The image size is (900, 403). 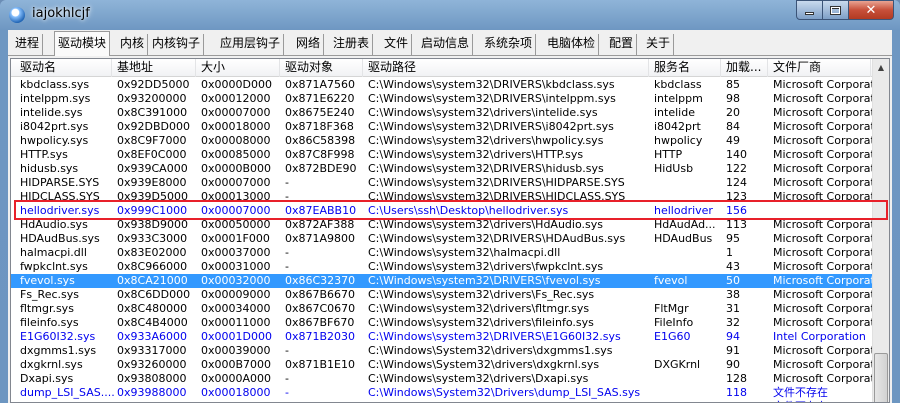 What do you see at coordinates (659, 44) in the screenshot?
I see `tab-12: 关于` at bounding box center [659, 44].